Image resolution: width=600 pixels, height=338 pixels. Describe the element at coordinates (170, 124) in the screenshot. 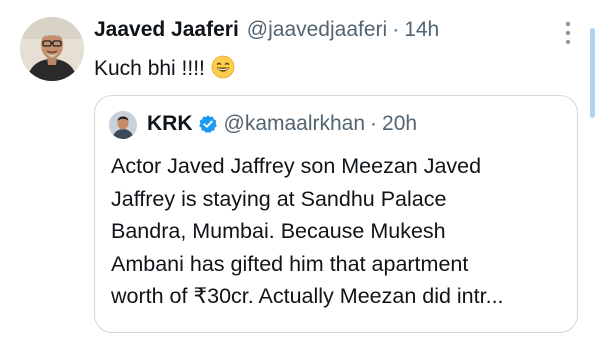

I see `quoted-author-display-name: KRK` at that location.